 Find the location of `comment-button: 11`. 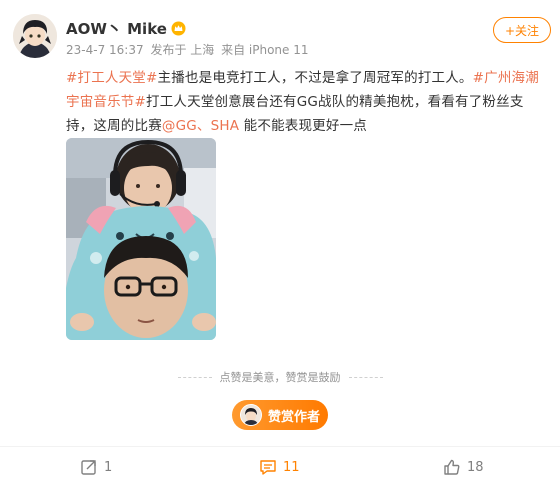

comment-button: 11 is located at coordinates (279, 467).